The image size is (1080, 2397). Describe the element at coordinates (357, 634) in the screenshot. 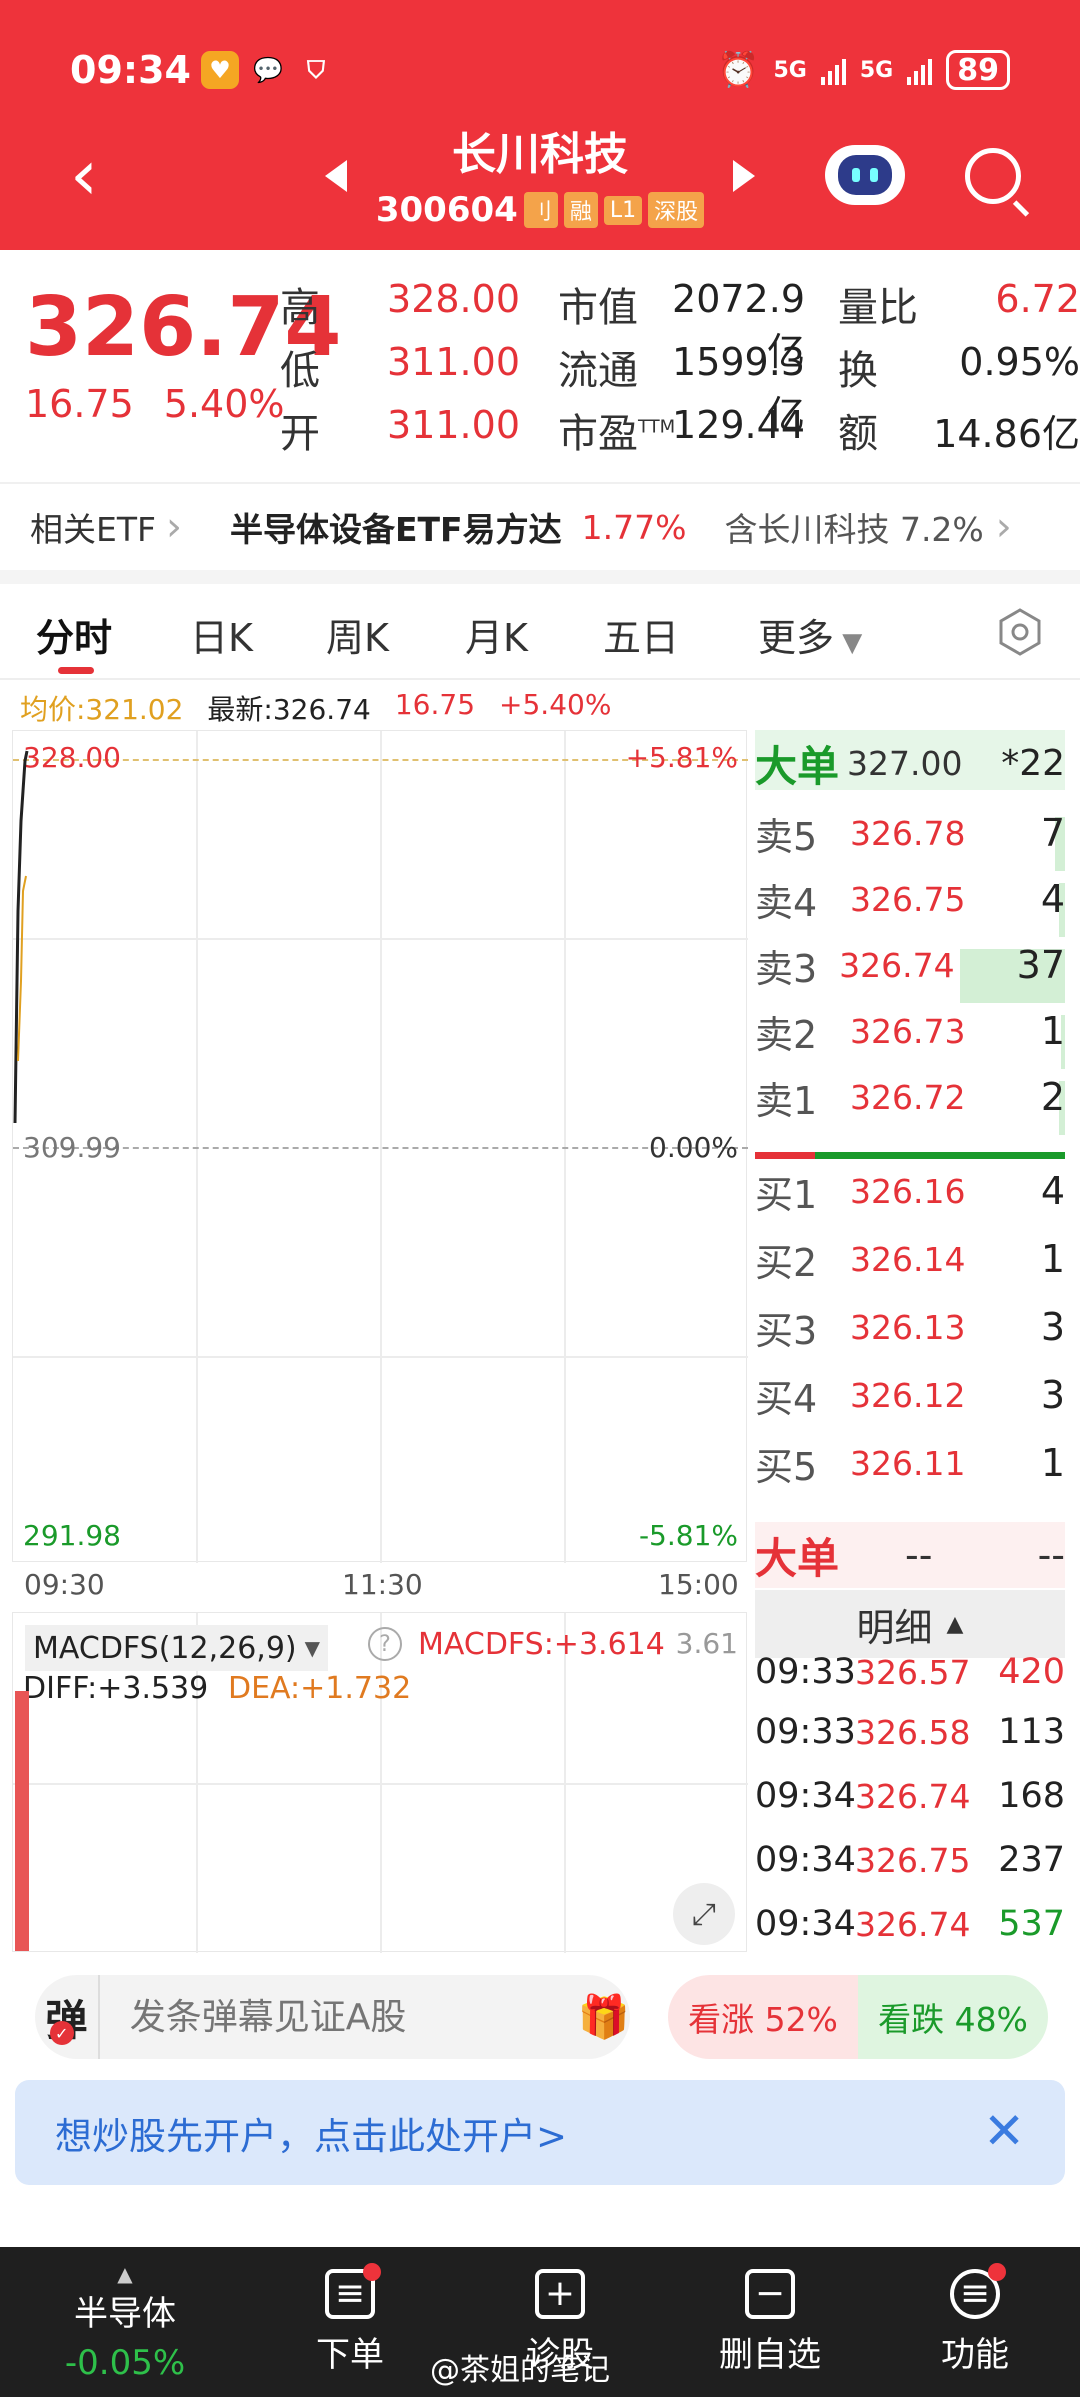

I see `tab-weekly-k: 周K` at that location.